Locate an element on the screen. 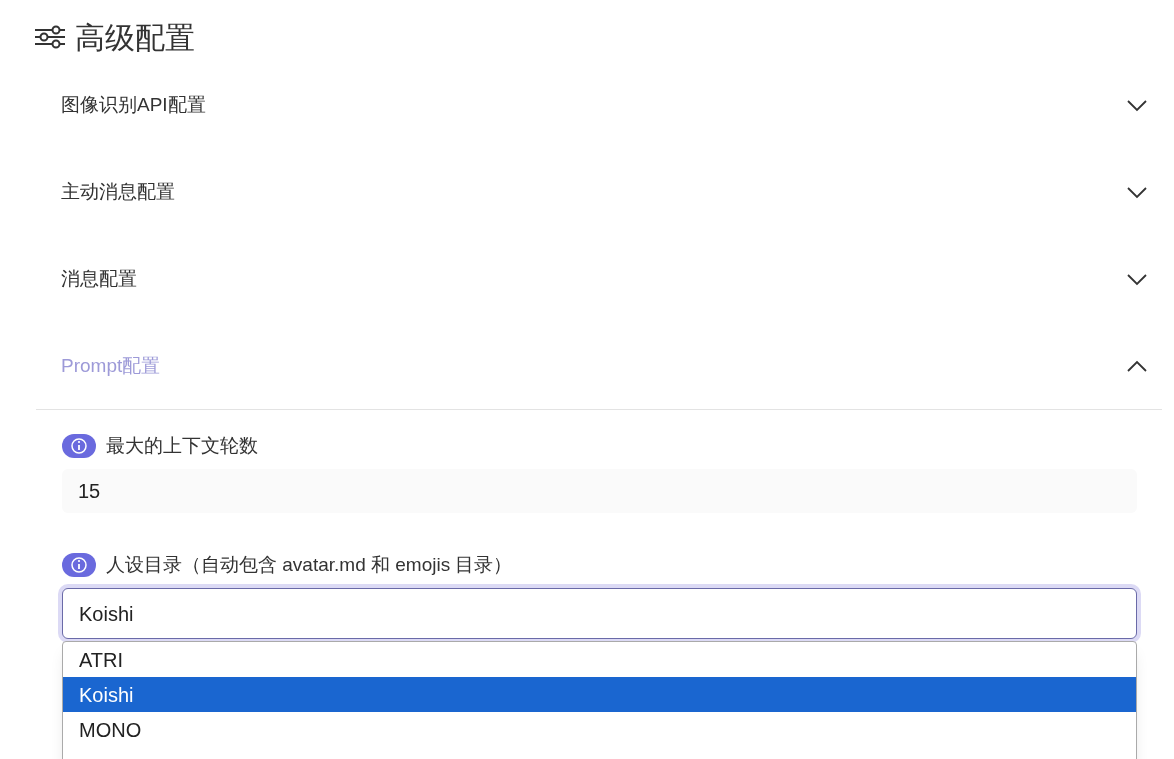 Image resolution: width=1174 pixels, height=759 pixels. accordion-header: 消息配置 is located at coordinates (599, 279).